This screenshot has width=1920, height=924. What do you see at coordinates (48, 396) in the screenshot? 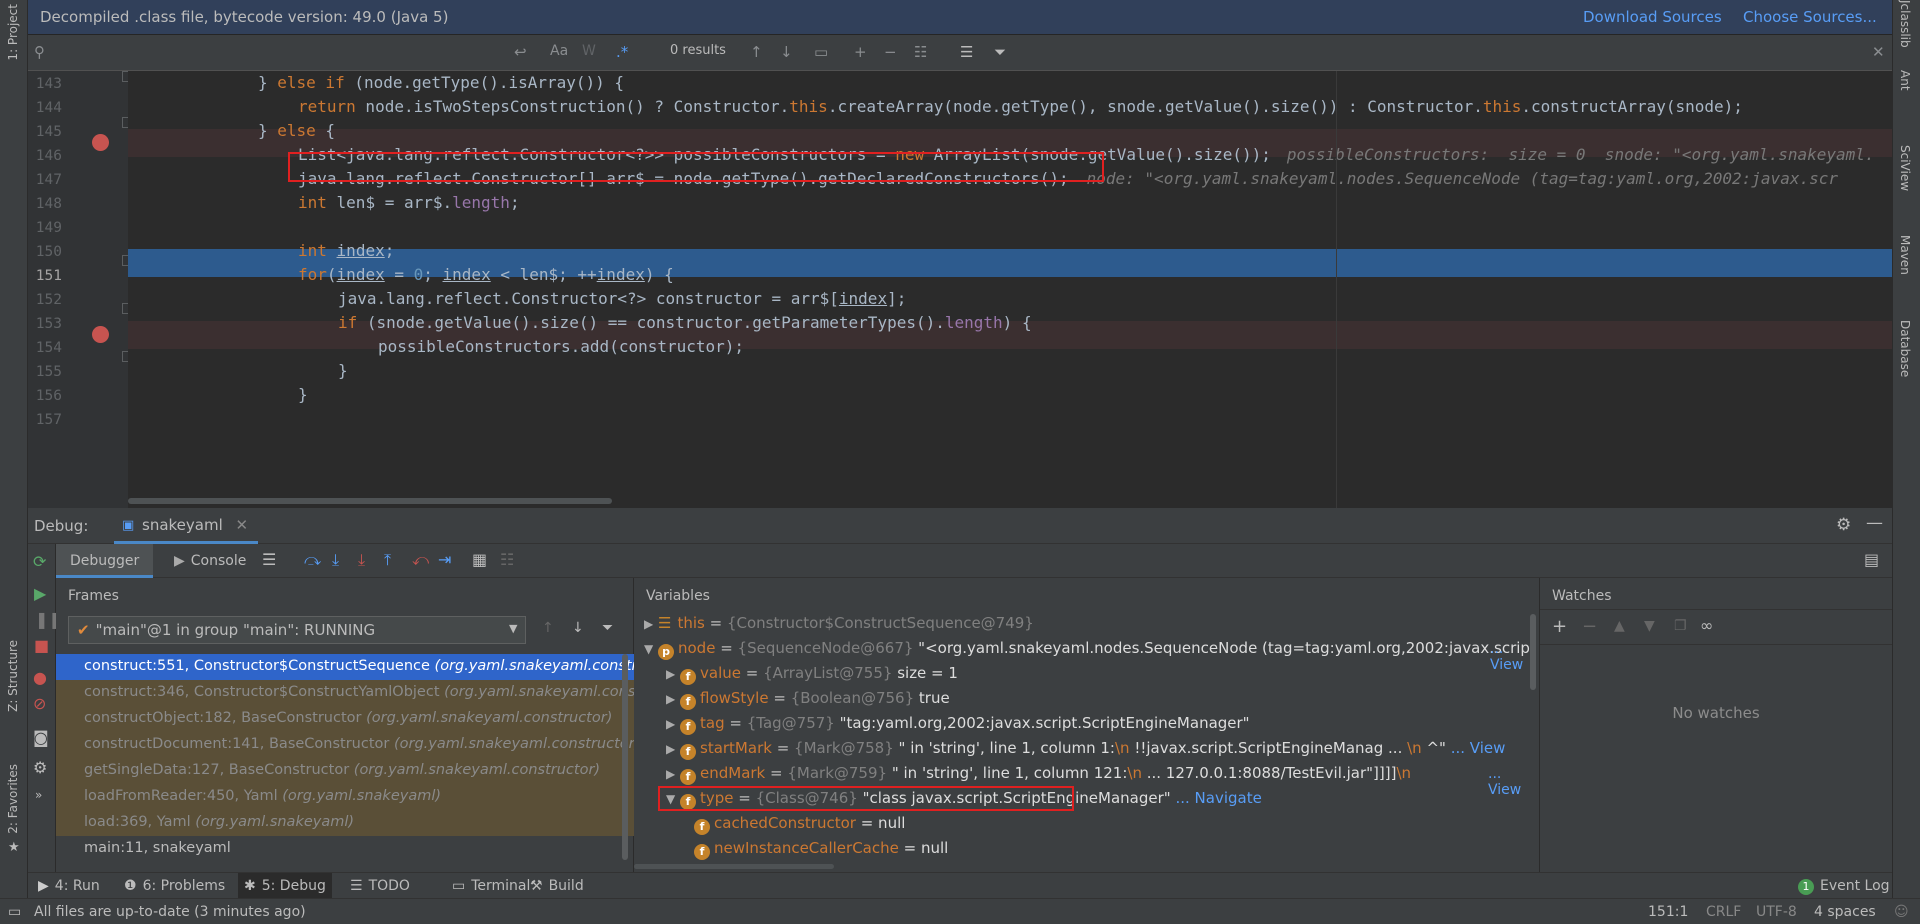
I see `line-number: 156` at bounding box center [48, 396].